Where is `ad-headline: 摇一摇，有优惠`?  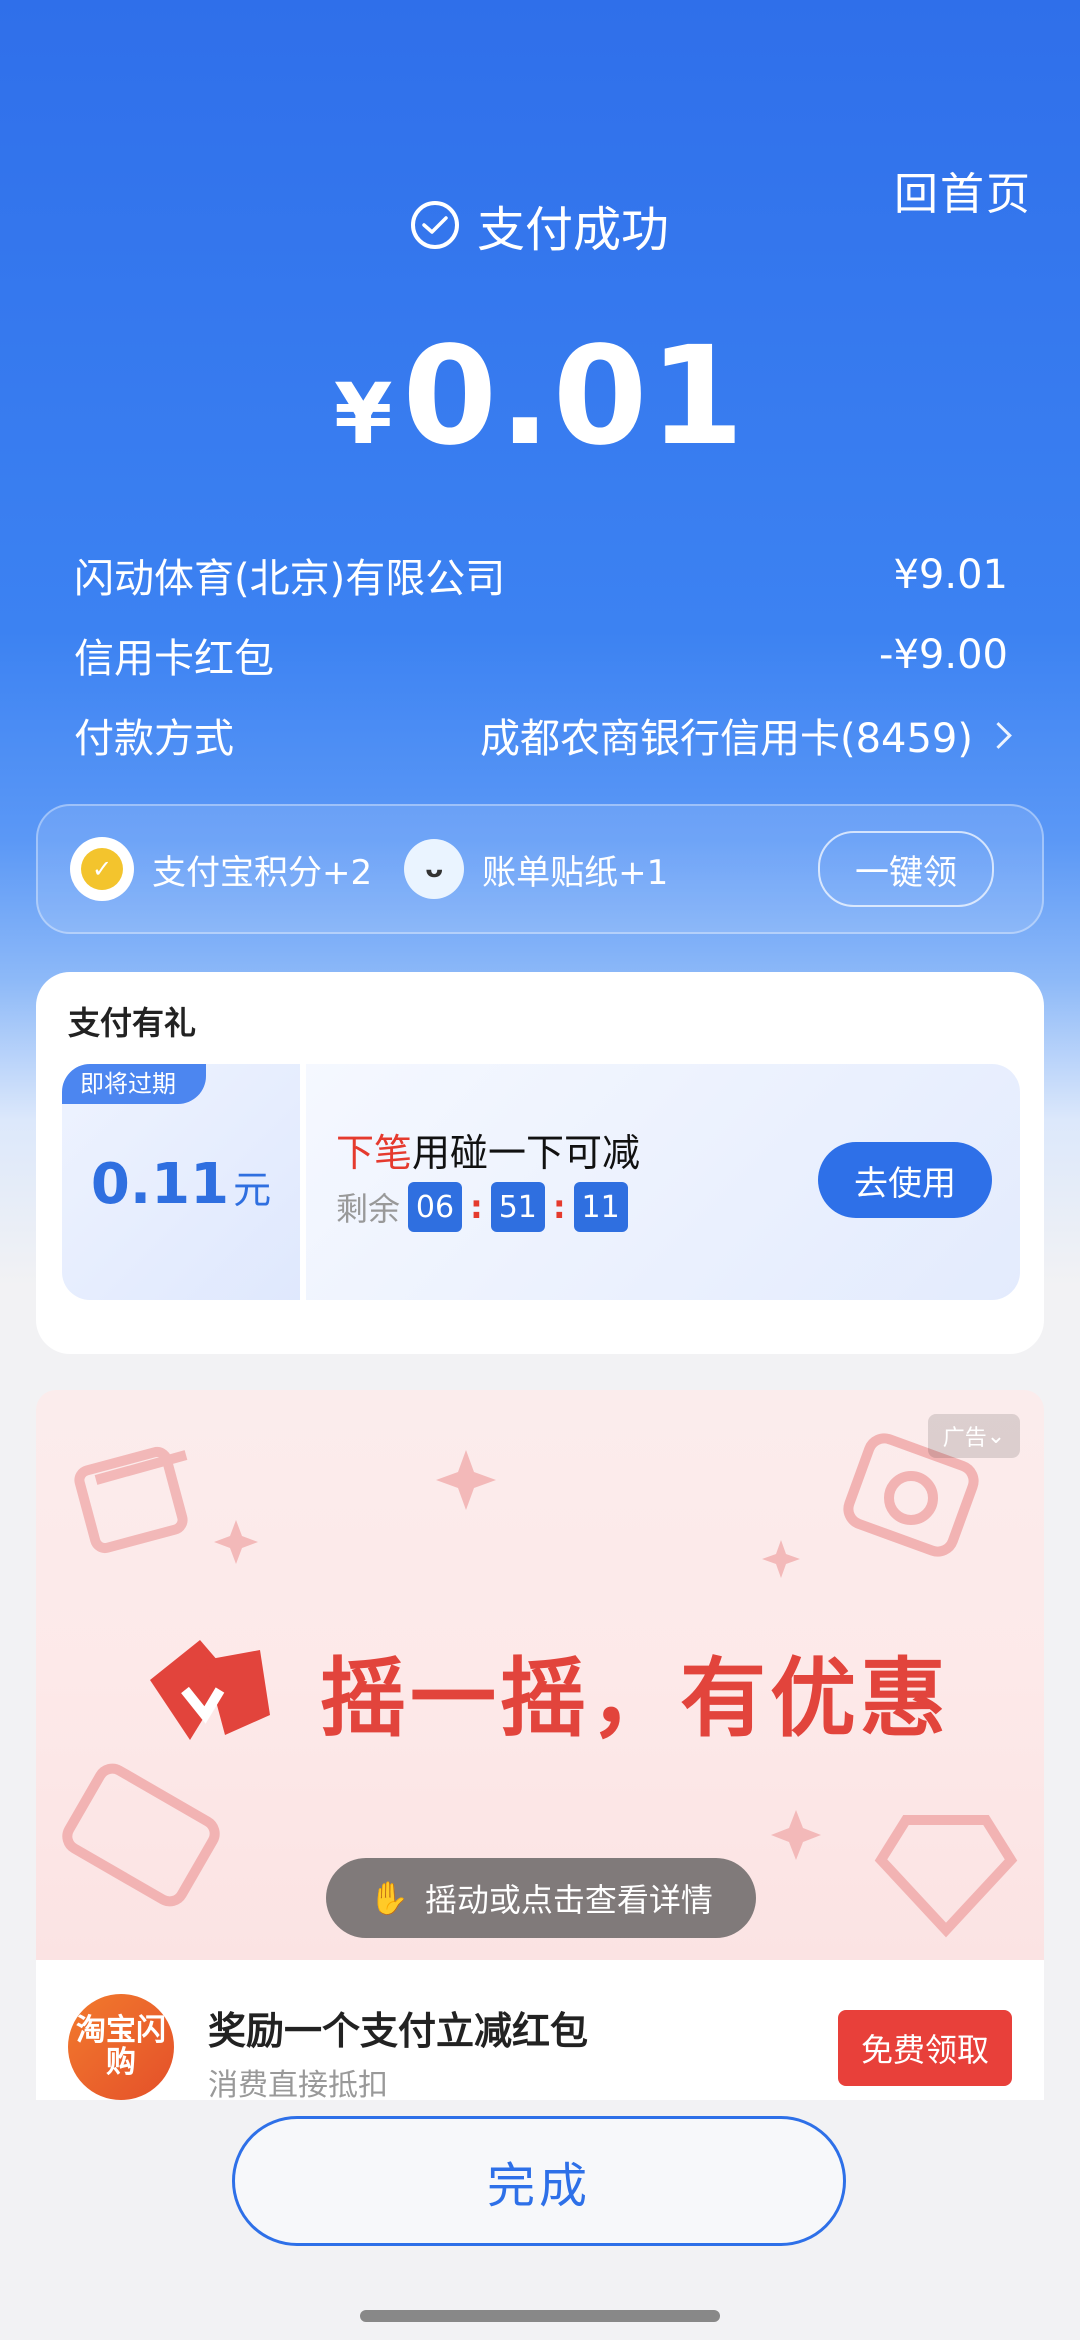 ad-headline: 摇一摇，有优惠 is located at coordinates (540, 1690).